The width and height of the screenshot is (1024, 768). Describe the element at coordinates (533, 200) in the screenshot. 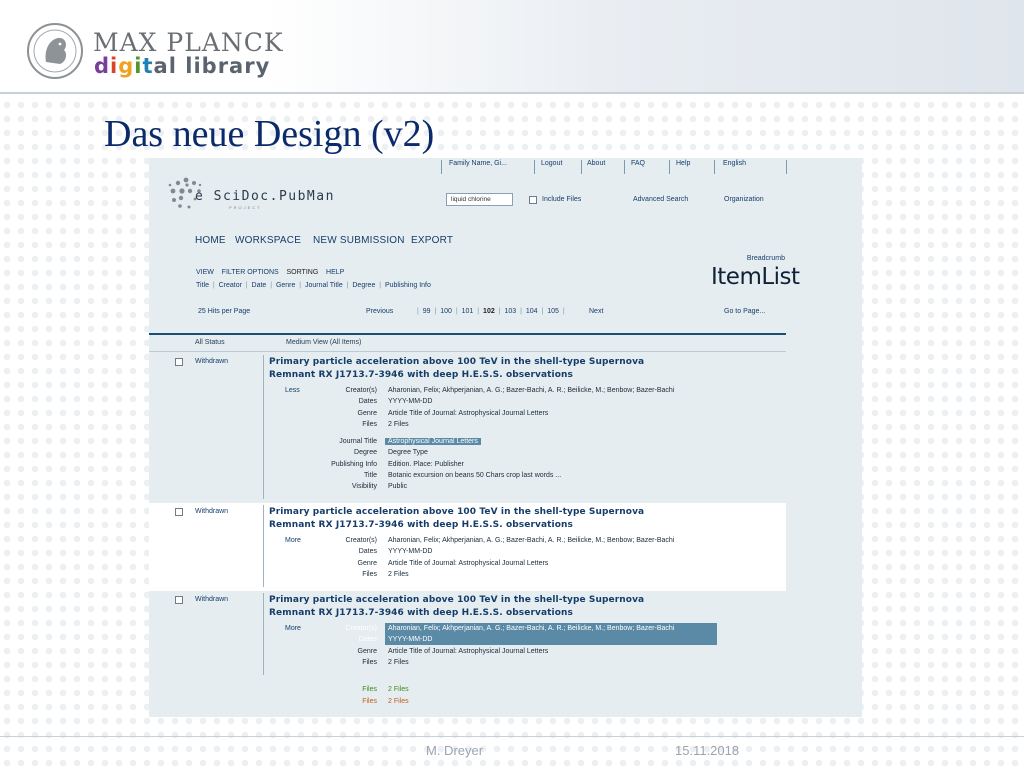

I see `include-files-checkbox` at that location.